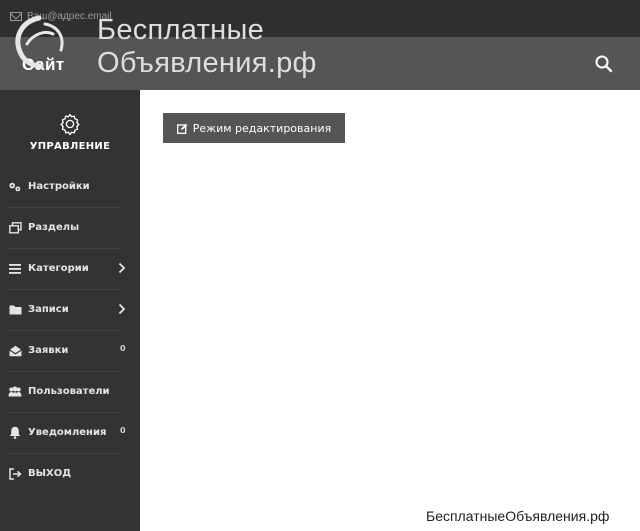  I want to click on management-label: УПРАВЛЕНИЕ, so click(70, 146).